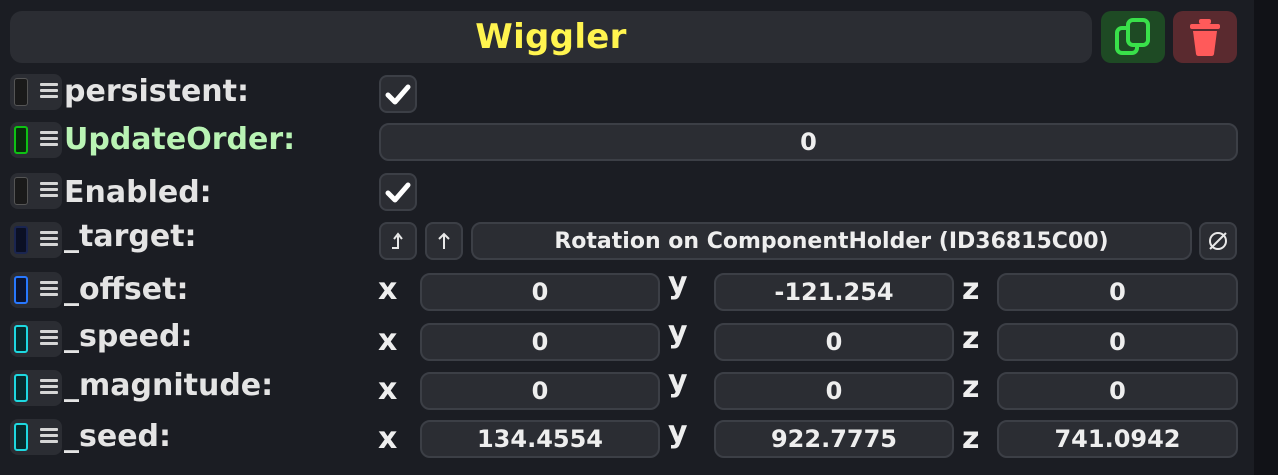 This screenshot has height=475, width=1278. I want to click on speed-x-field: 0, so click(540, 342).